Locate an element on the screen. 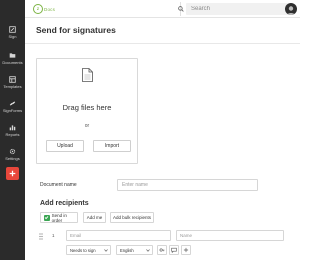 Image resolution: width=320 pixels, height=260 pixels. import-button: Import is located at coordinates (112, 146).